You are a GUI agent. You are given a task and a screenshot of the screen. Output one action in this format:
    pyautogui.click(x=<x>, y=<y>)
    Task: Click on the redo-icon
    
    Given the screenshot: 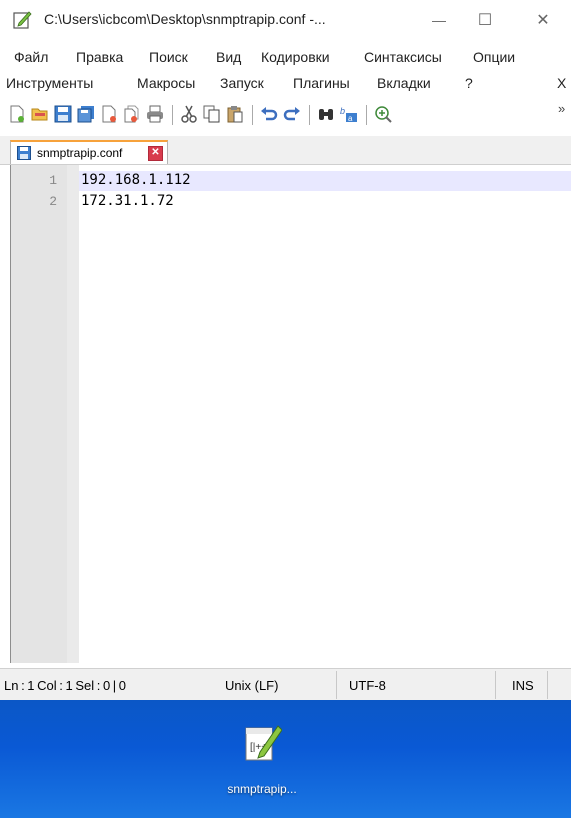 What is the action you would take?
    pyautogui.click(x=292, y=114)
    